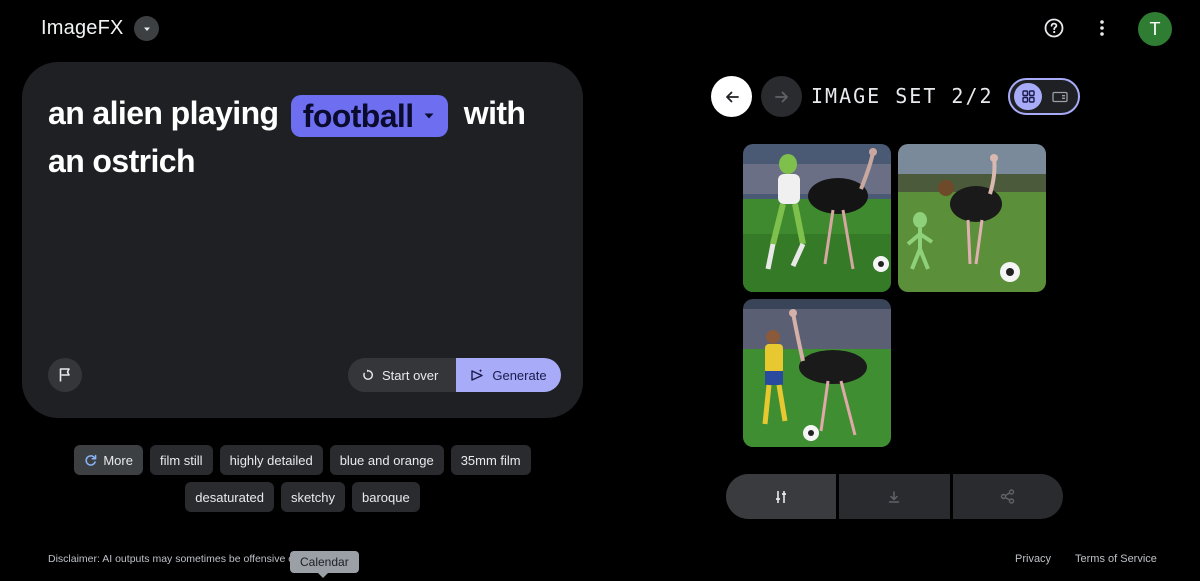 The width and height of the screenshot is (1200, 581). What do you see at coordinates (410, 375) in the screenshot?
I see `start-over-label: Start over` at bounding box center [410, 375].